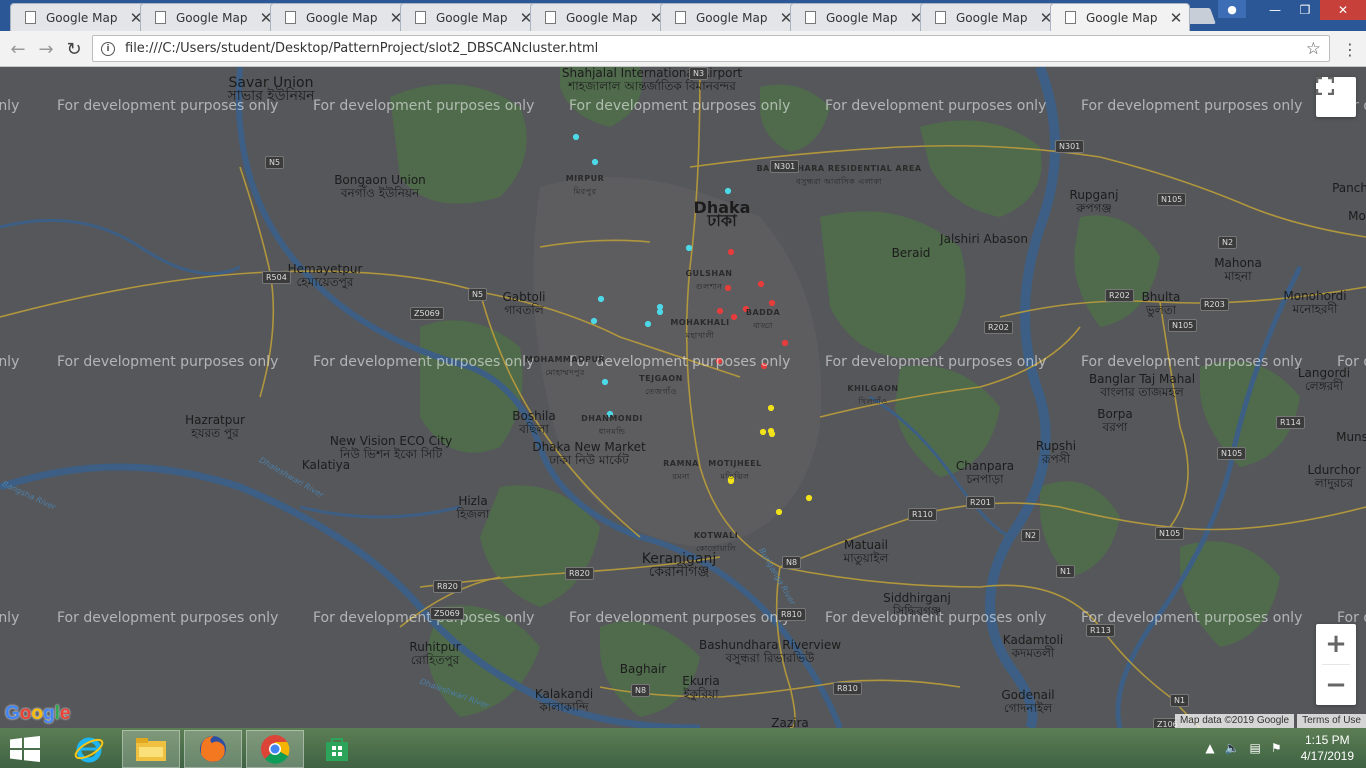  I want to click on restore-icon: ❐, so click(1305, 10).